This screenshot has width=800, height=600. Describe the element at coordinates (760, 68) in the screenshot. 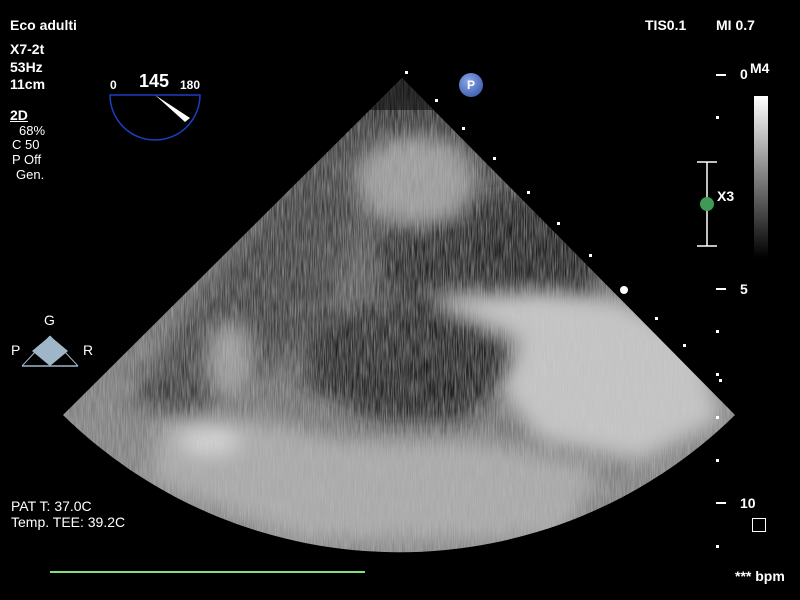

I see `map-label: M4` at that location.